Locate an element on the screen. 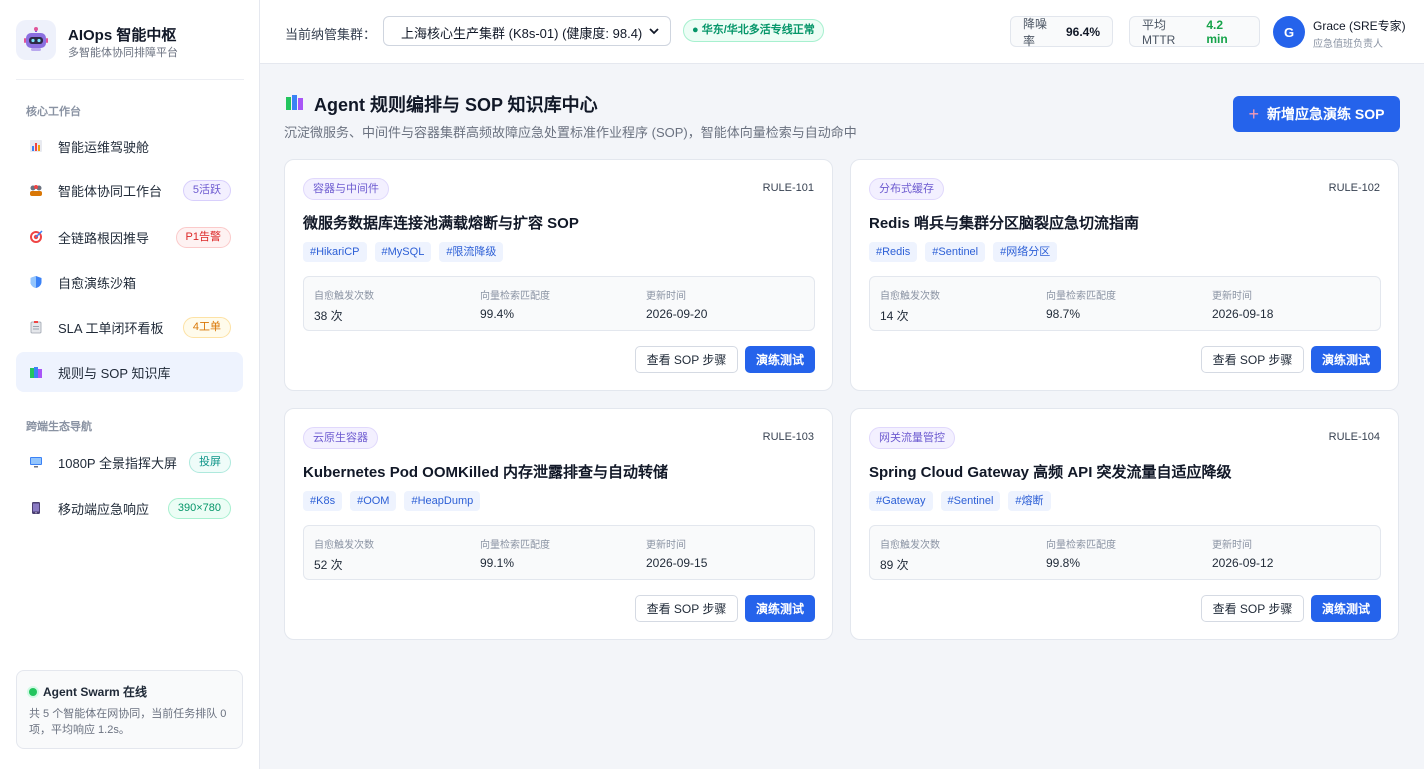  robot-icon is located at coordinates (36, 40).